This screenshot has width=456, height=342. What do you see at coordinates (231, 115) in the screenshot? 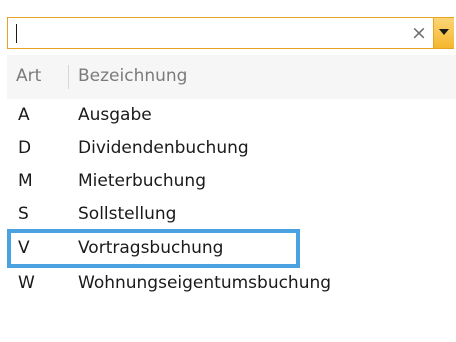
I see `list-item: A Ausgabe` at bounding box center [231, 115].